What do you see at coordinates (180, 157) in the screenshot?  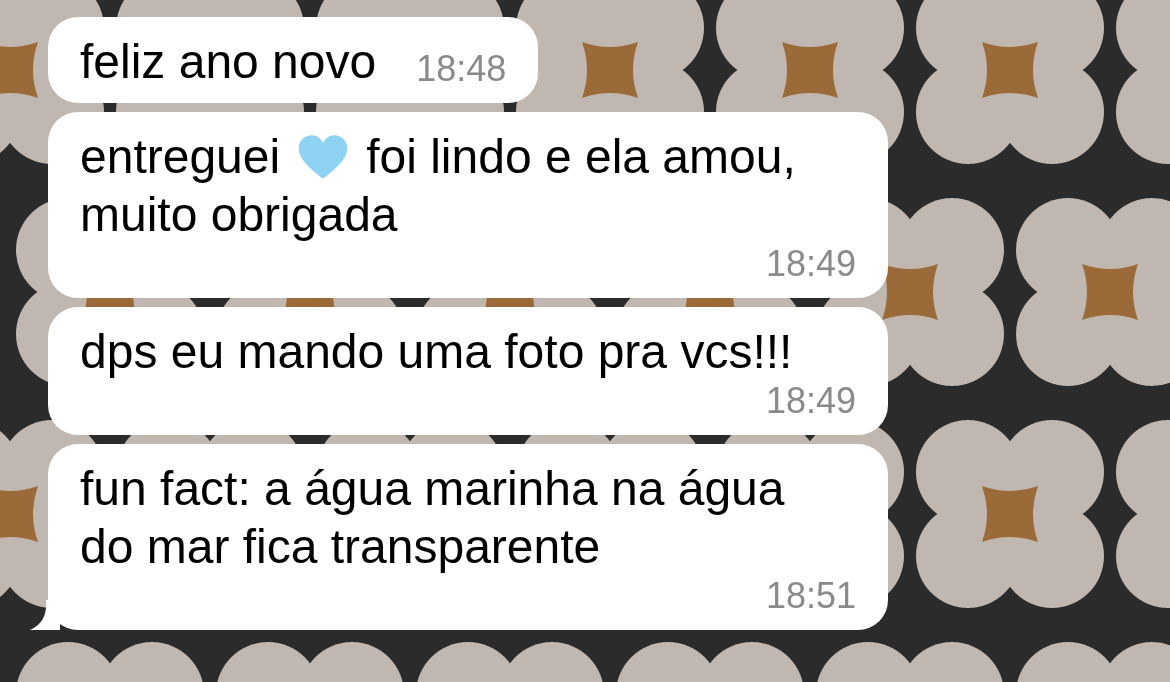 I see `message-text: entreguei` at bounding box center [180, 157].